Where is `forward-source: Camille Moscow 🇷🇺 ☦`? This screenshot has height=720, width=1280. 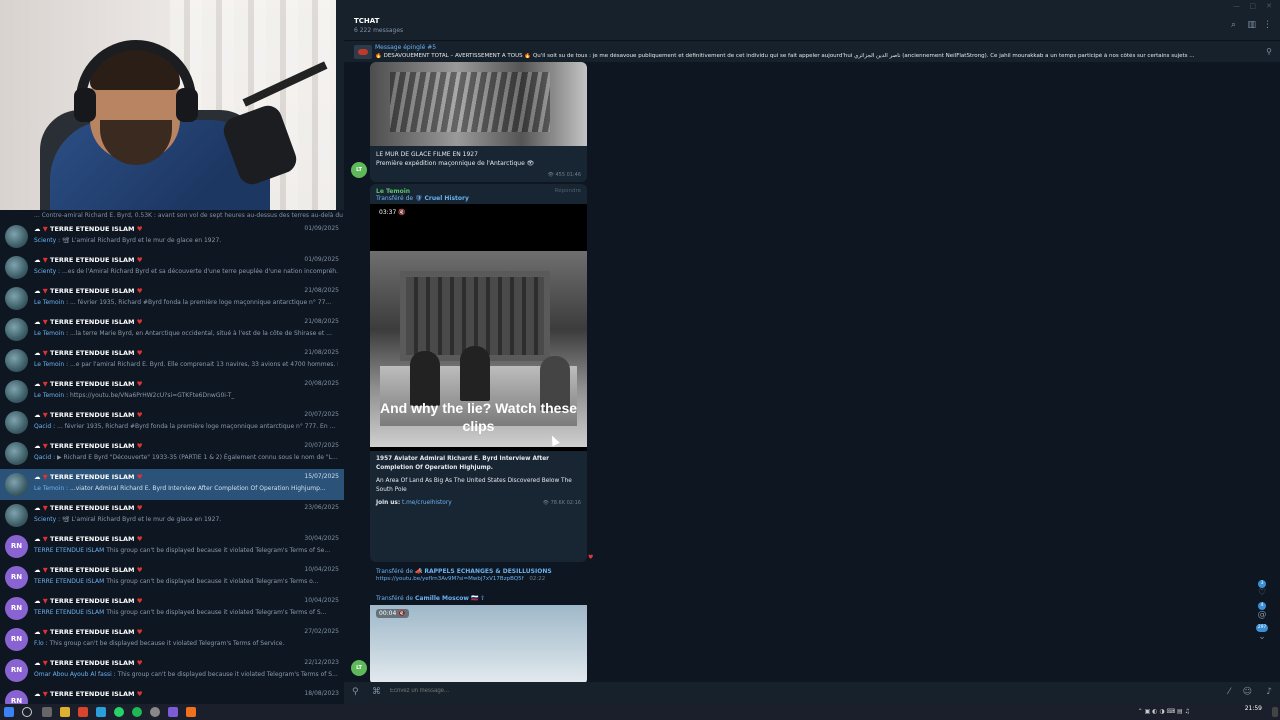 forward-source: Camille Moscow 🇷🇺 ☦ is located at coordinates (449, 598).